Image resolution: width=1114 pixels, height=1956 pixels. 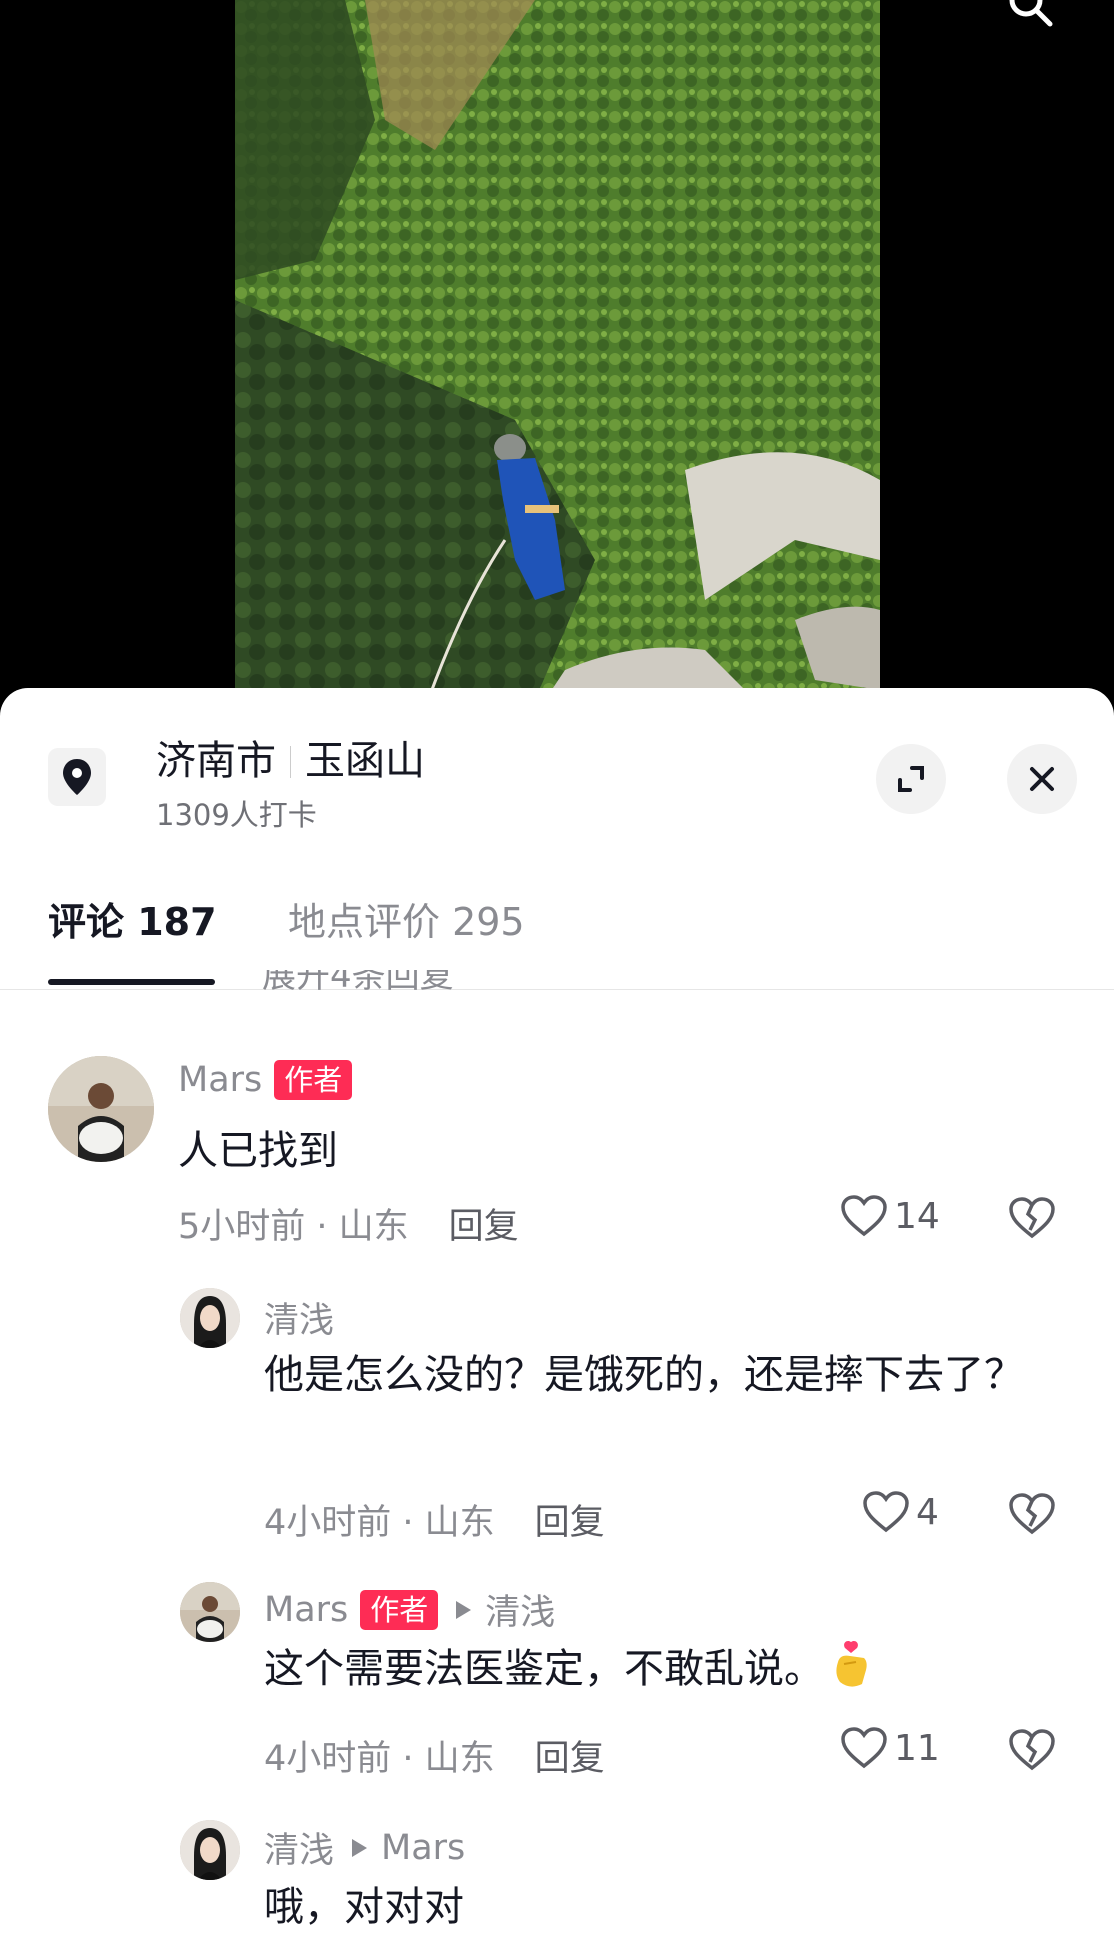 I want to click on reply-text: 他是怎么没的？是饿死的，还是摔下去了？, so click(x=644, y=1375).